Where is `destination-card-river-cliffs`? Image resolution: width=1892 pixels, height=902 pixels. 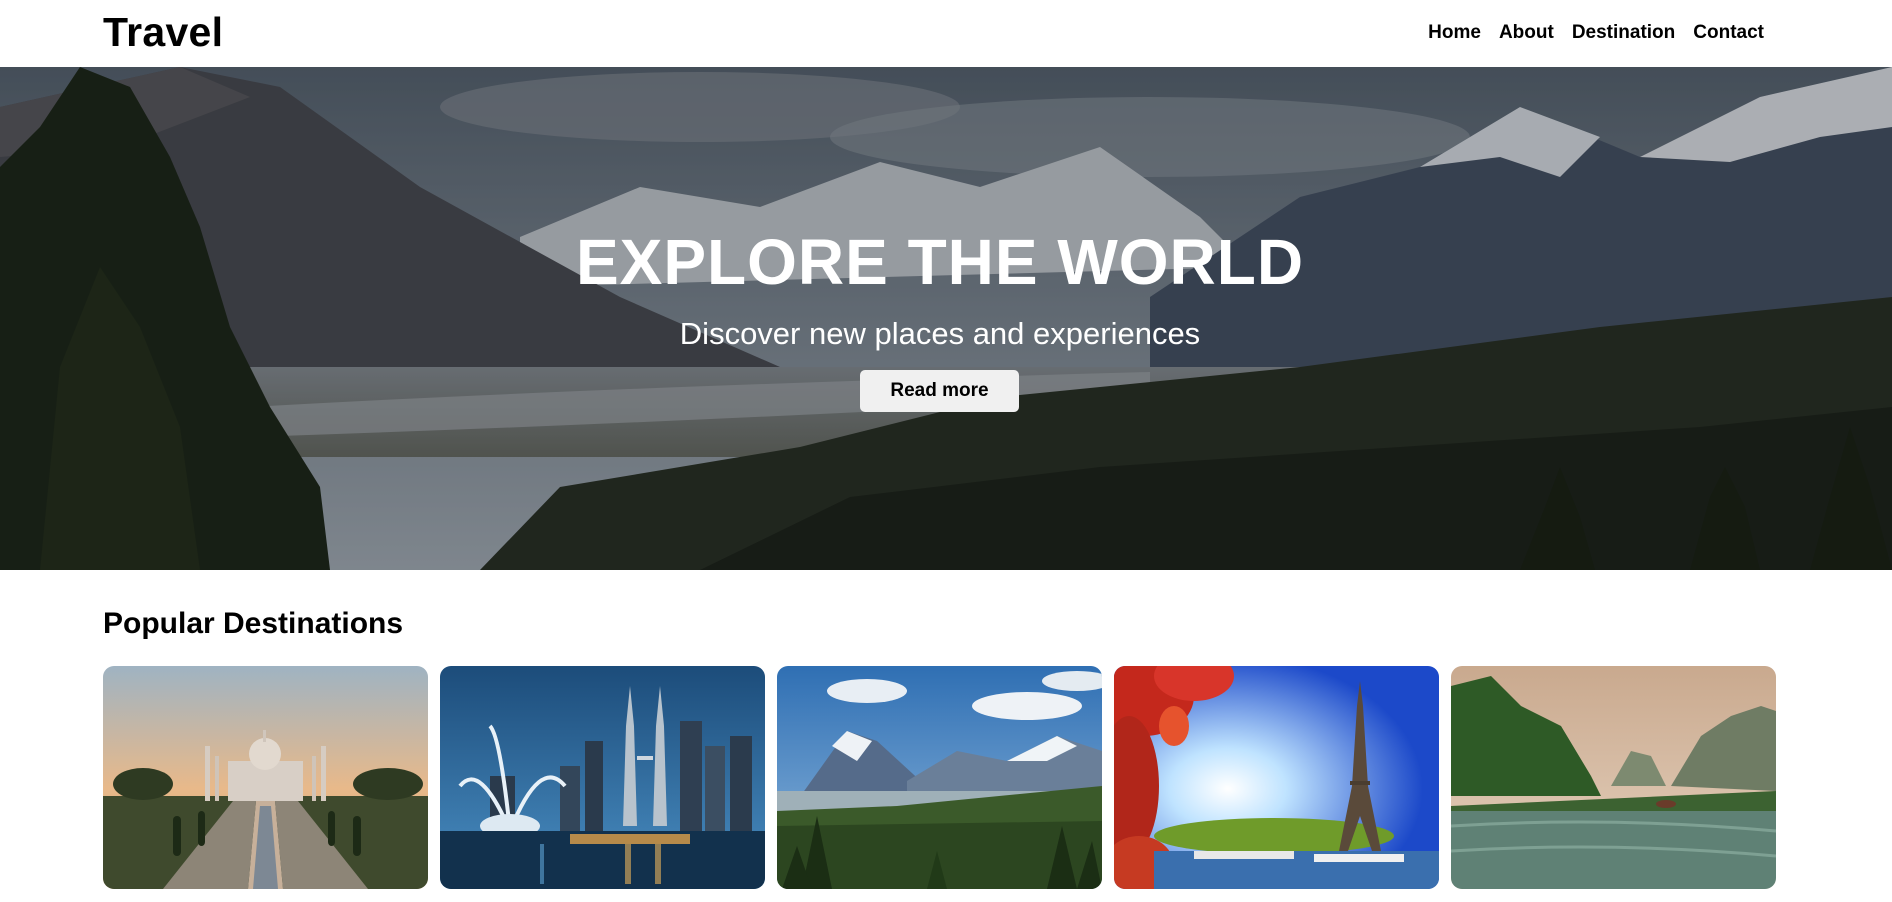 destination-card-river-cliffs is located at coordinates (1613, 777).